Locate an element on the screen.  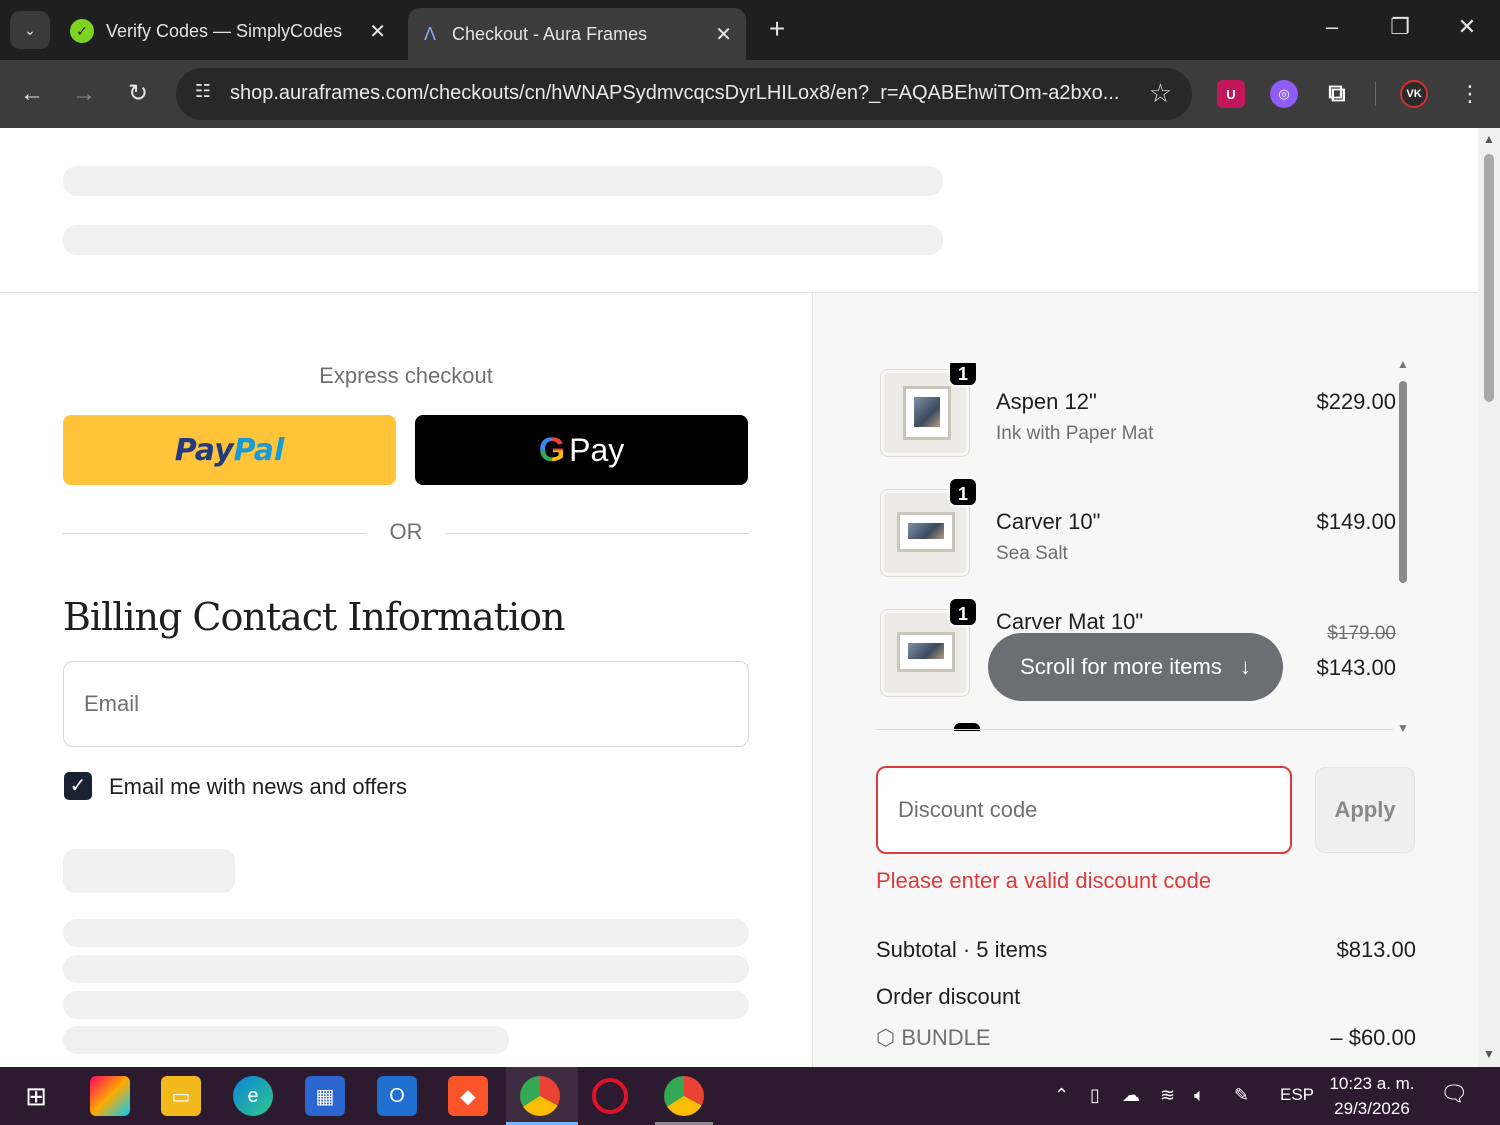
newsletter-label: Email me with news and offers is located at coordinates (258, 787).